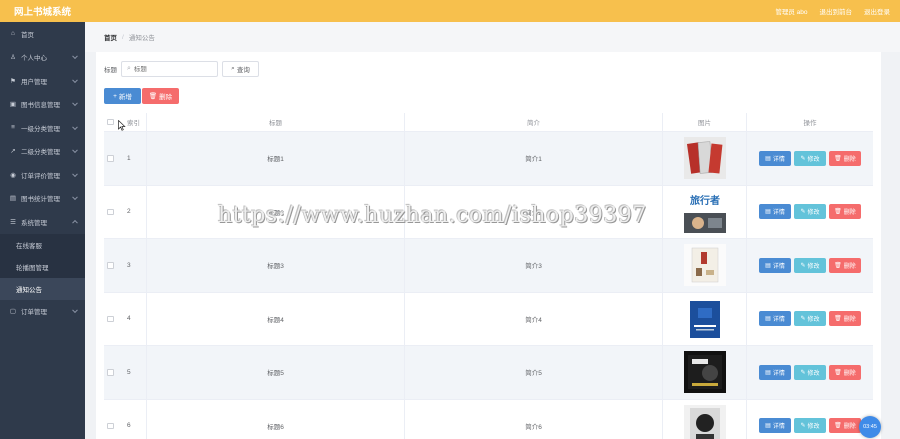 This screenshot has width=900, height=439. Describe the element at coordinates (129, 158) in the screenshot. I see `cell-index: 1` at that location.